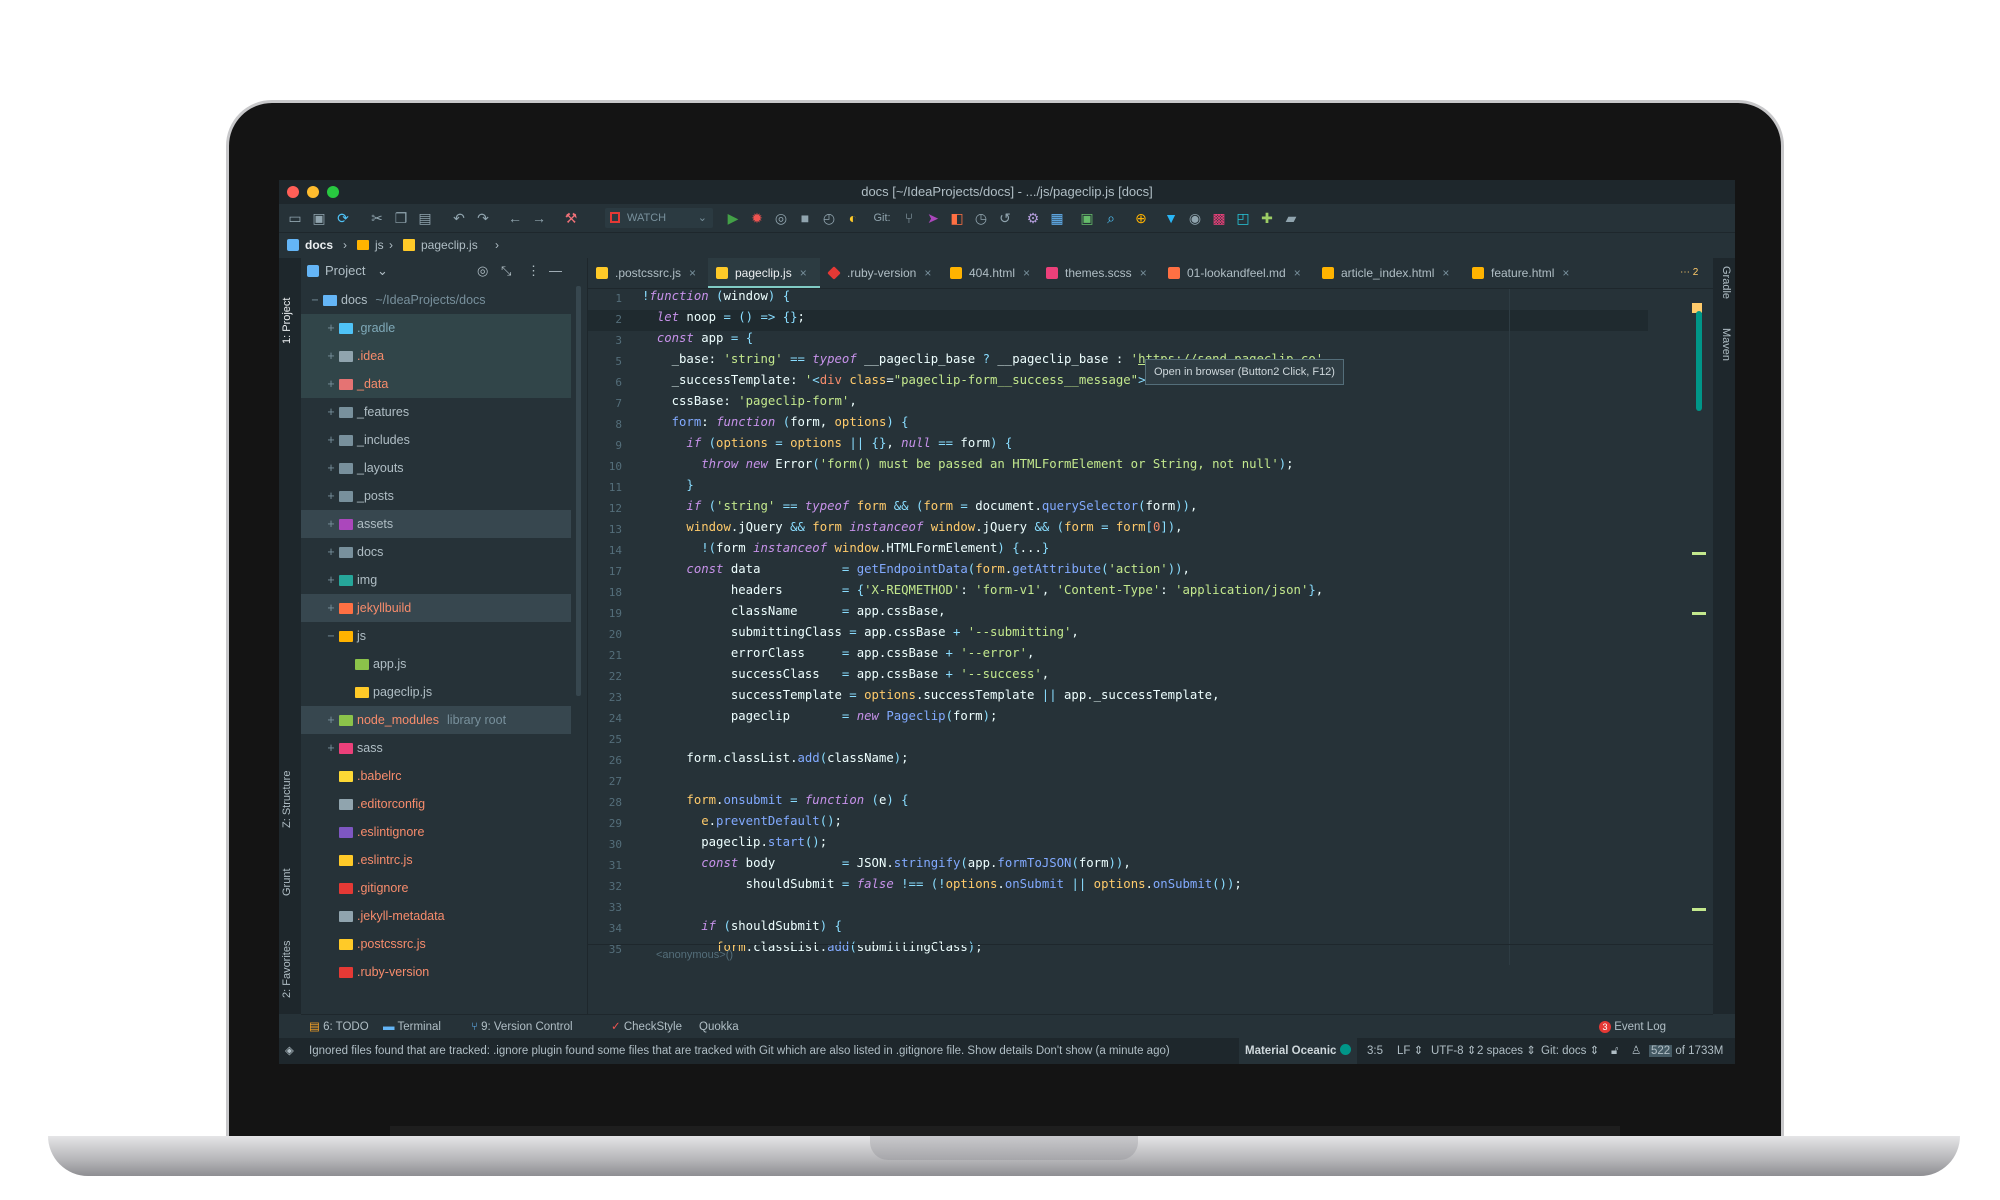 Image resolution: width=2000 pixels, height=1200 pixels. What do you see at coordinates (1375, 1051) in the screenshot?
I see `caret-position: 3:5` at bounding box center [1375, 1051].